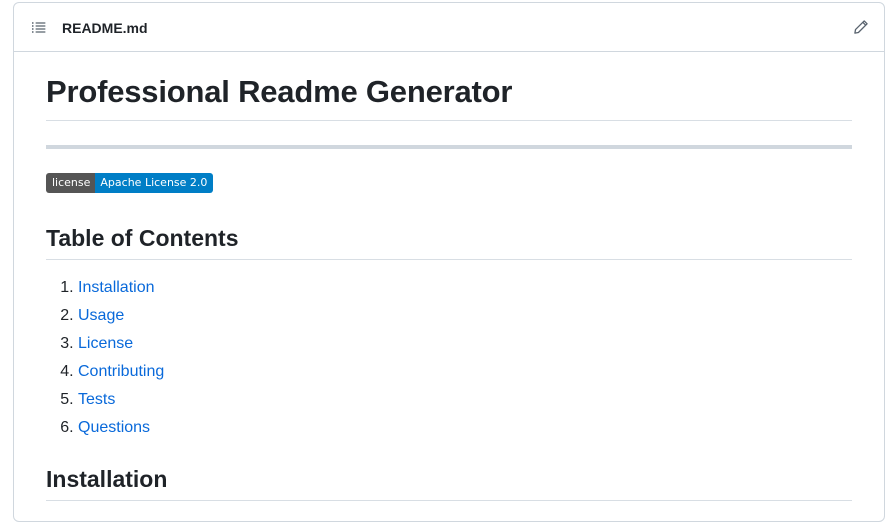 The height and width of the screenshot is (522, 894). Describe the element at coordinates (465, 428) in the screenshot. I see `toc-item-questions: Questions` at that location.